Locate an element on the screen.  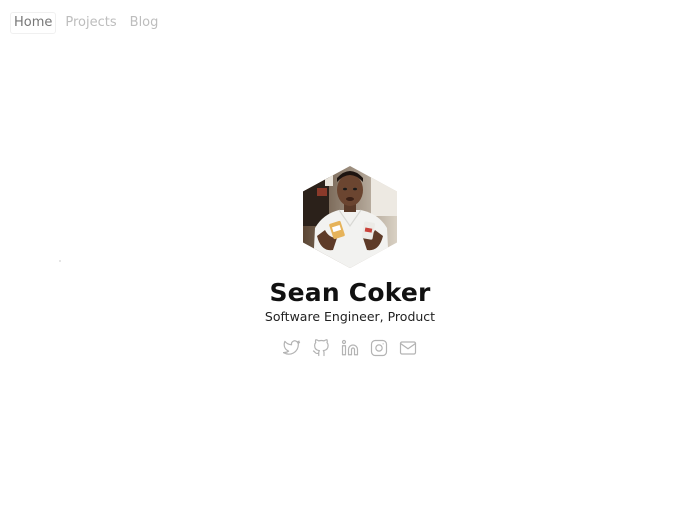
twitter-link is located at coordinates (292, 348).